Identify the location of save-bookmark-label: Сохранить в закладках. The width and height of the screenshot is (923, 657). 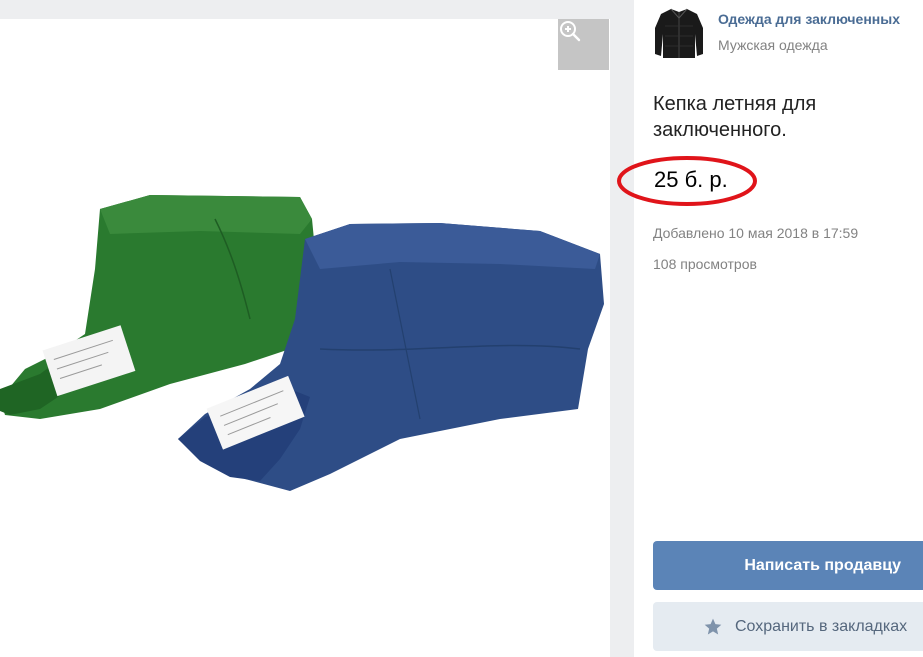
(821, 626).